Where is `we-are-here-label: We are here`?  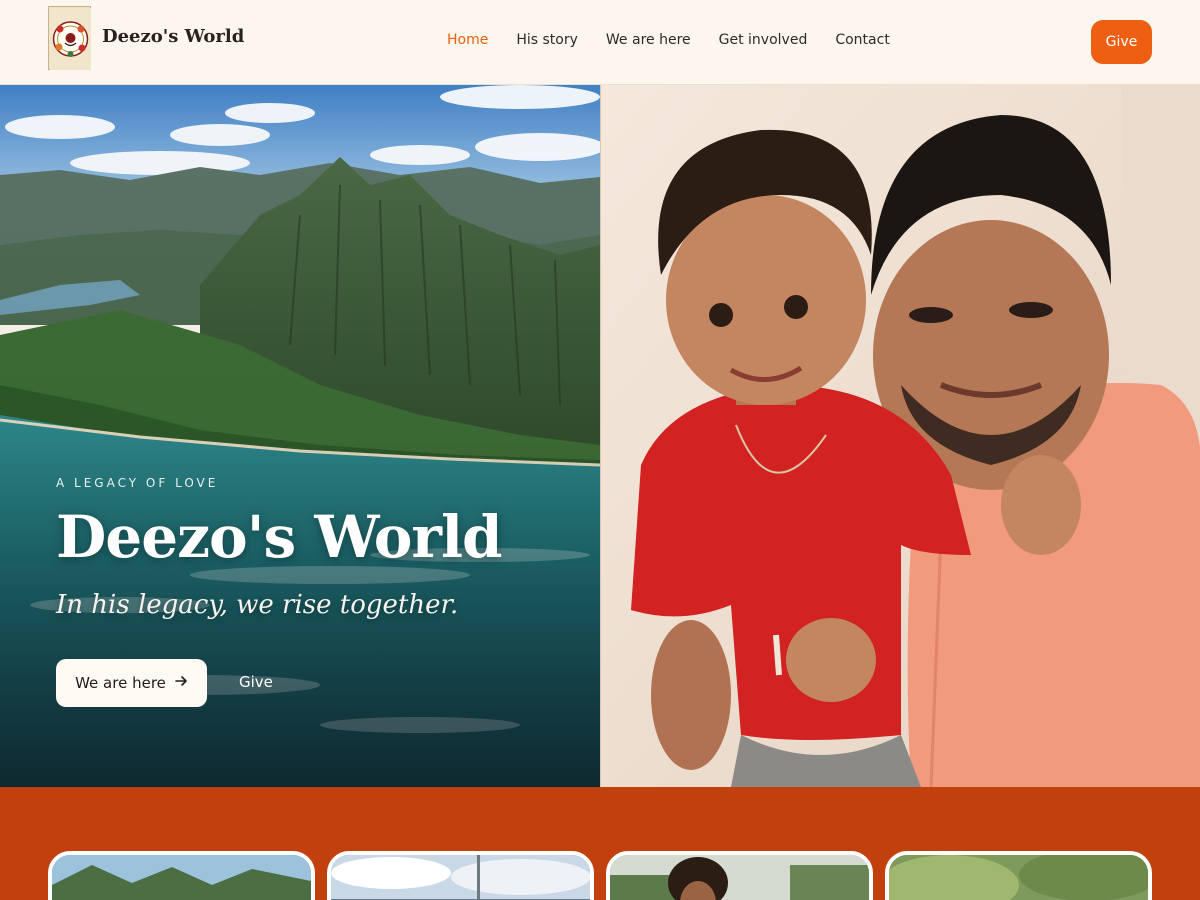 we-are-here-label: We are here is located at coordinates (120, 683).